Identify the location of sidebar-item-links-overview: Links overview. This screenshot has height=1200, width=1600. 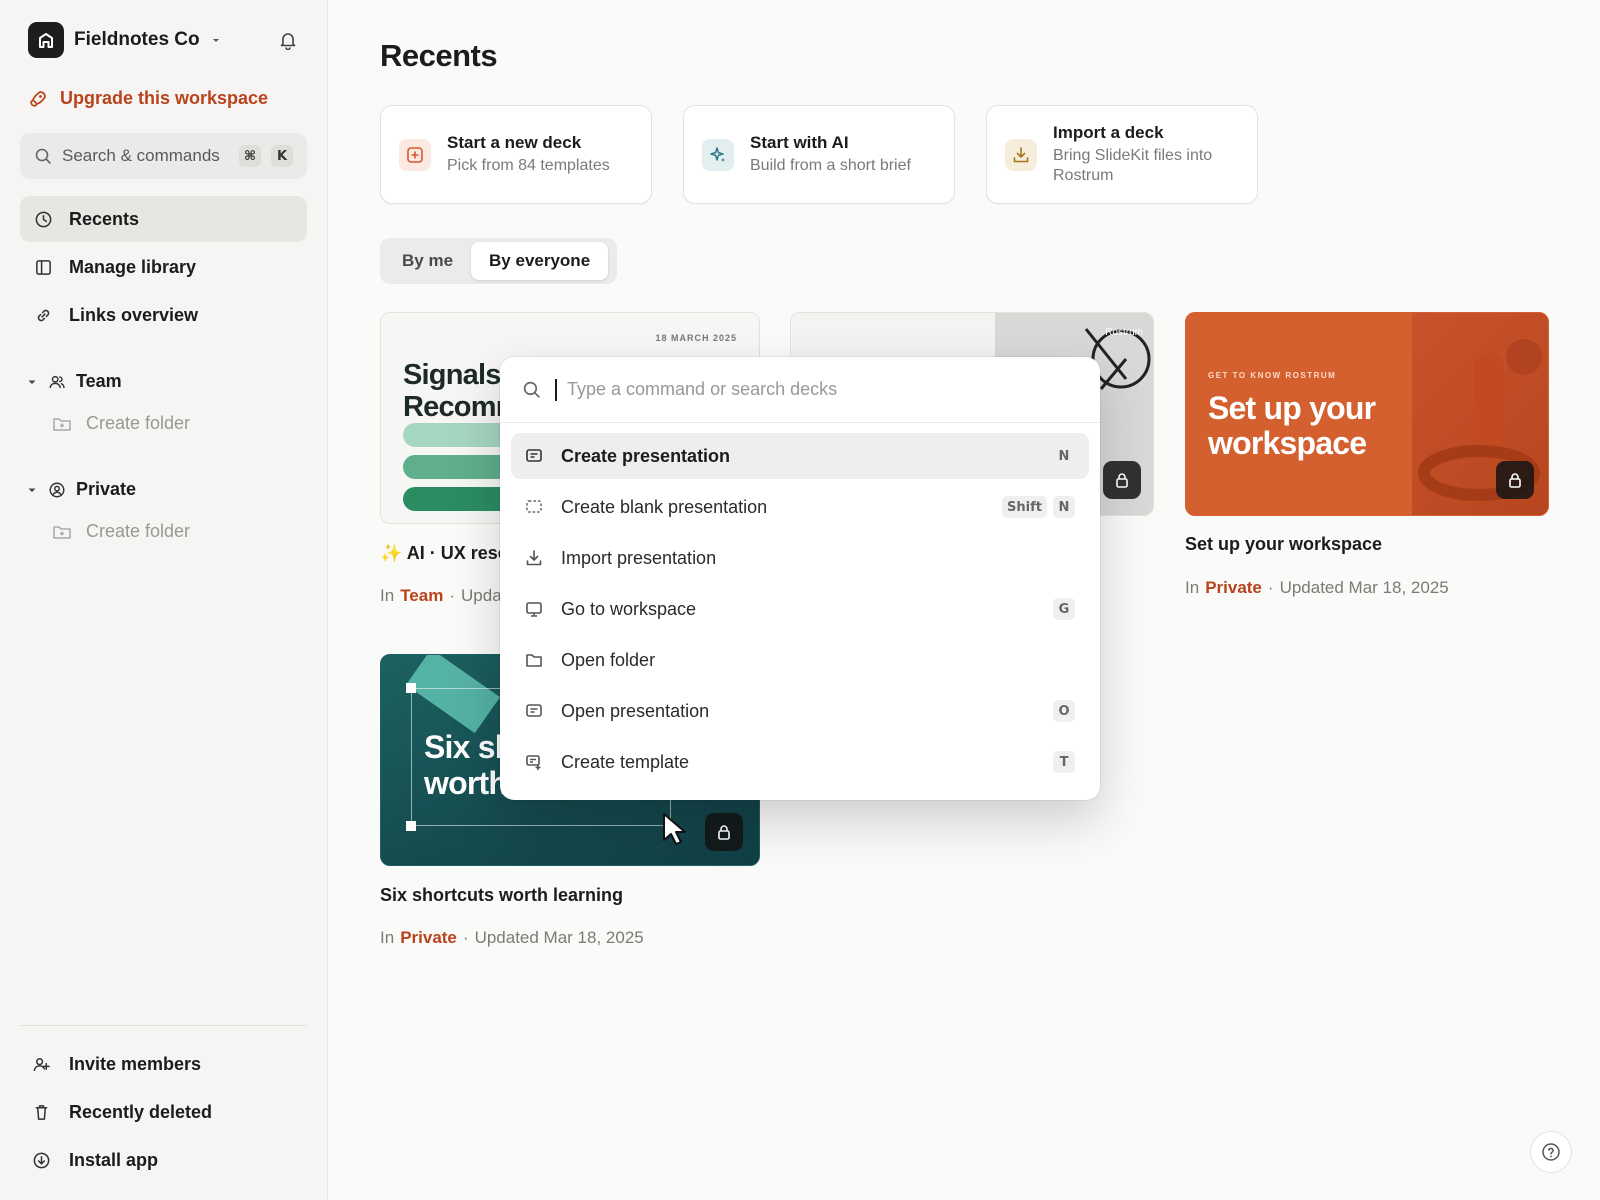
(163, 315).